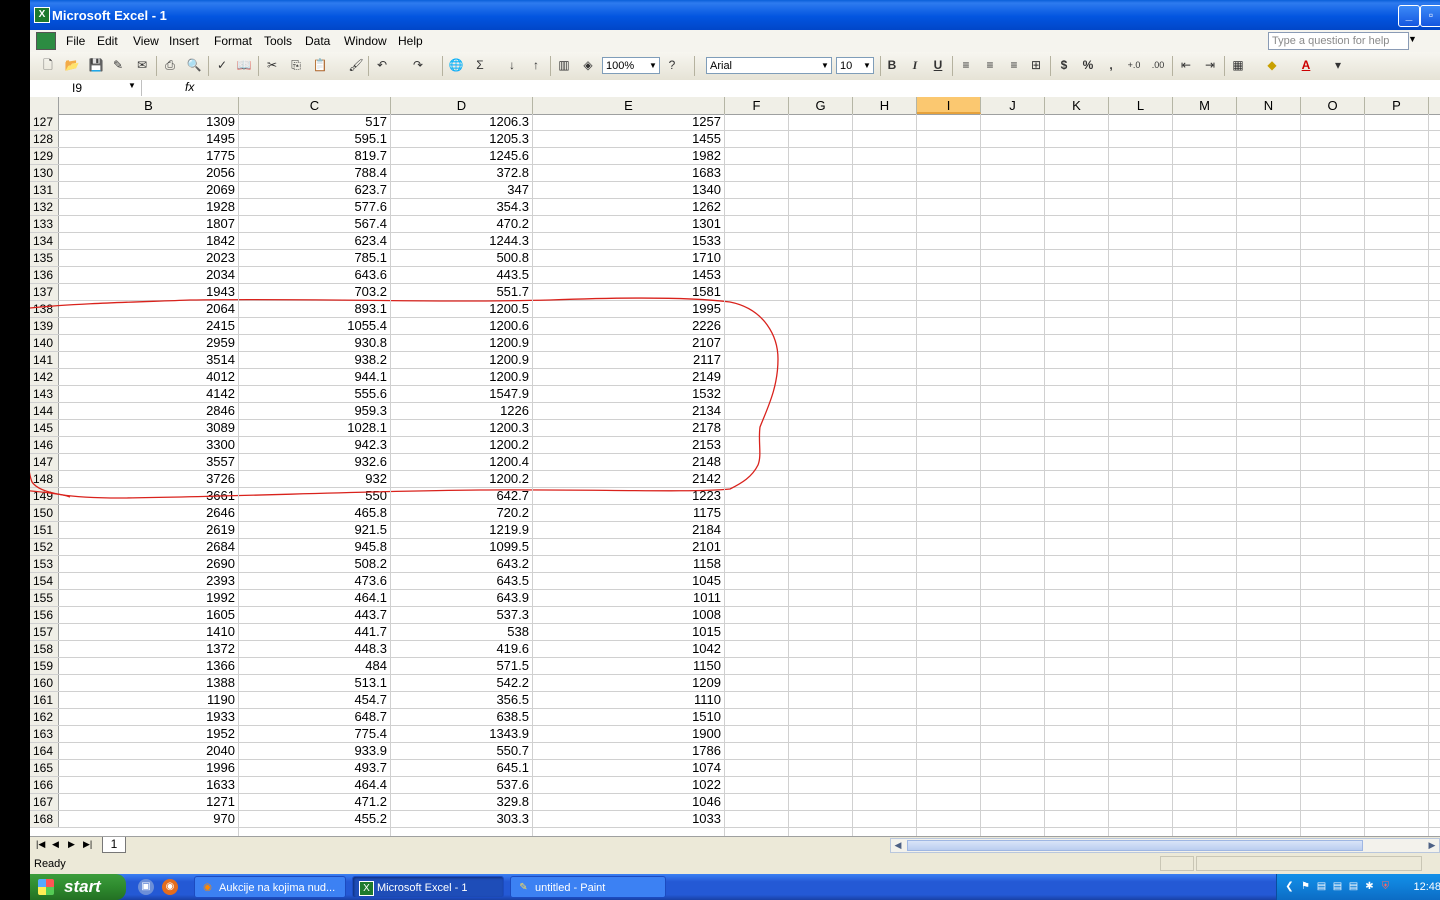  What do you see at coordinates (44, 479) in the screenshot?
I see `row-header: 148` at bounding box center [44, 479].